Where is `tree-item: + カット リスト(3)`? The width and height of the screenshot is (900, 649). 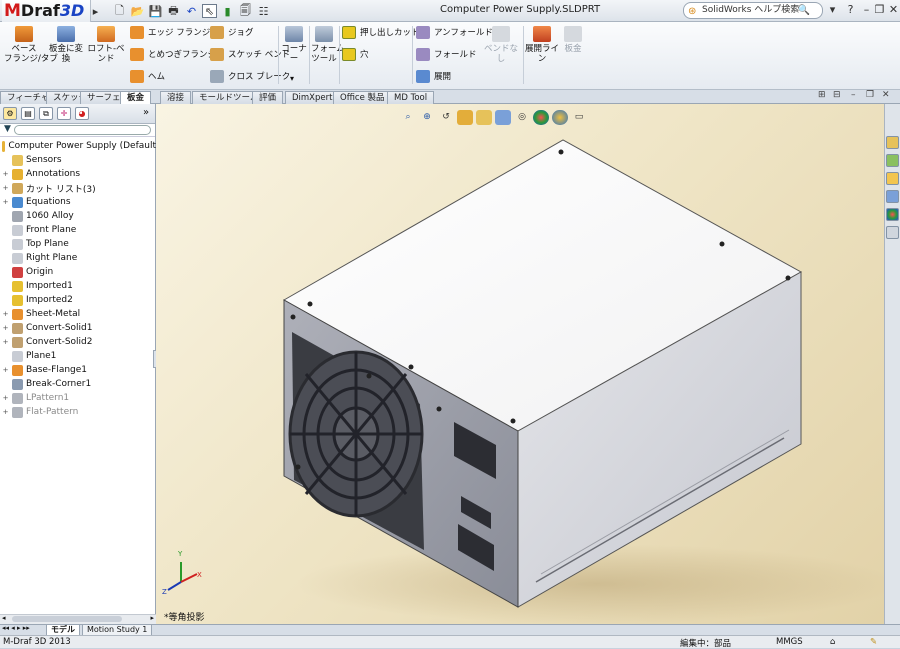 tree-item: + カット リスト(3) is located at coordinates (78, 188).